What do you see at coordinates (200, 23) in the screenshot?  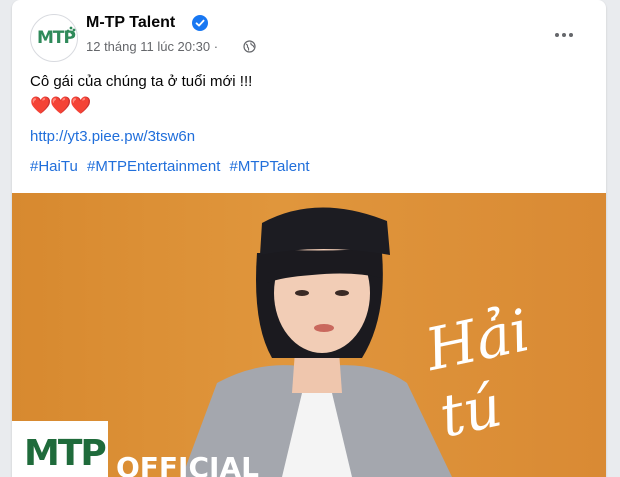 I see `verified-icon` at bounding box center [200, 23].